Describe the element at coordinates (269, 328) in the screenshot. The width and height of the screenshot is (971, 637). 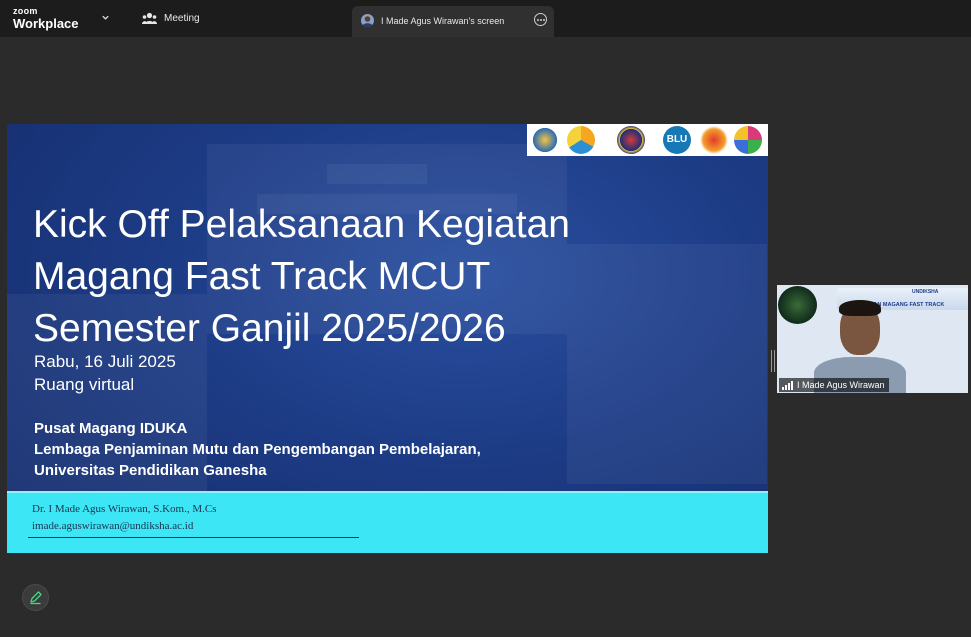
I see `title-line: Semester Ganjil 2025/2026` at that location.